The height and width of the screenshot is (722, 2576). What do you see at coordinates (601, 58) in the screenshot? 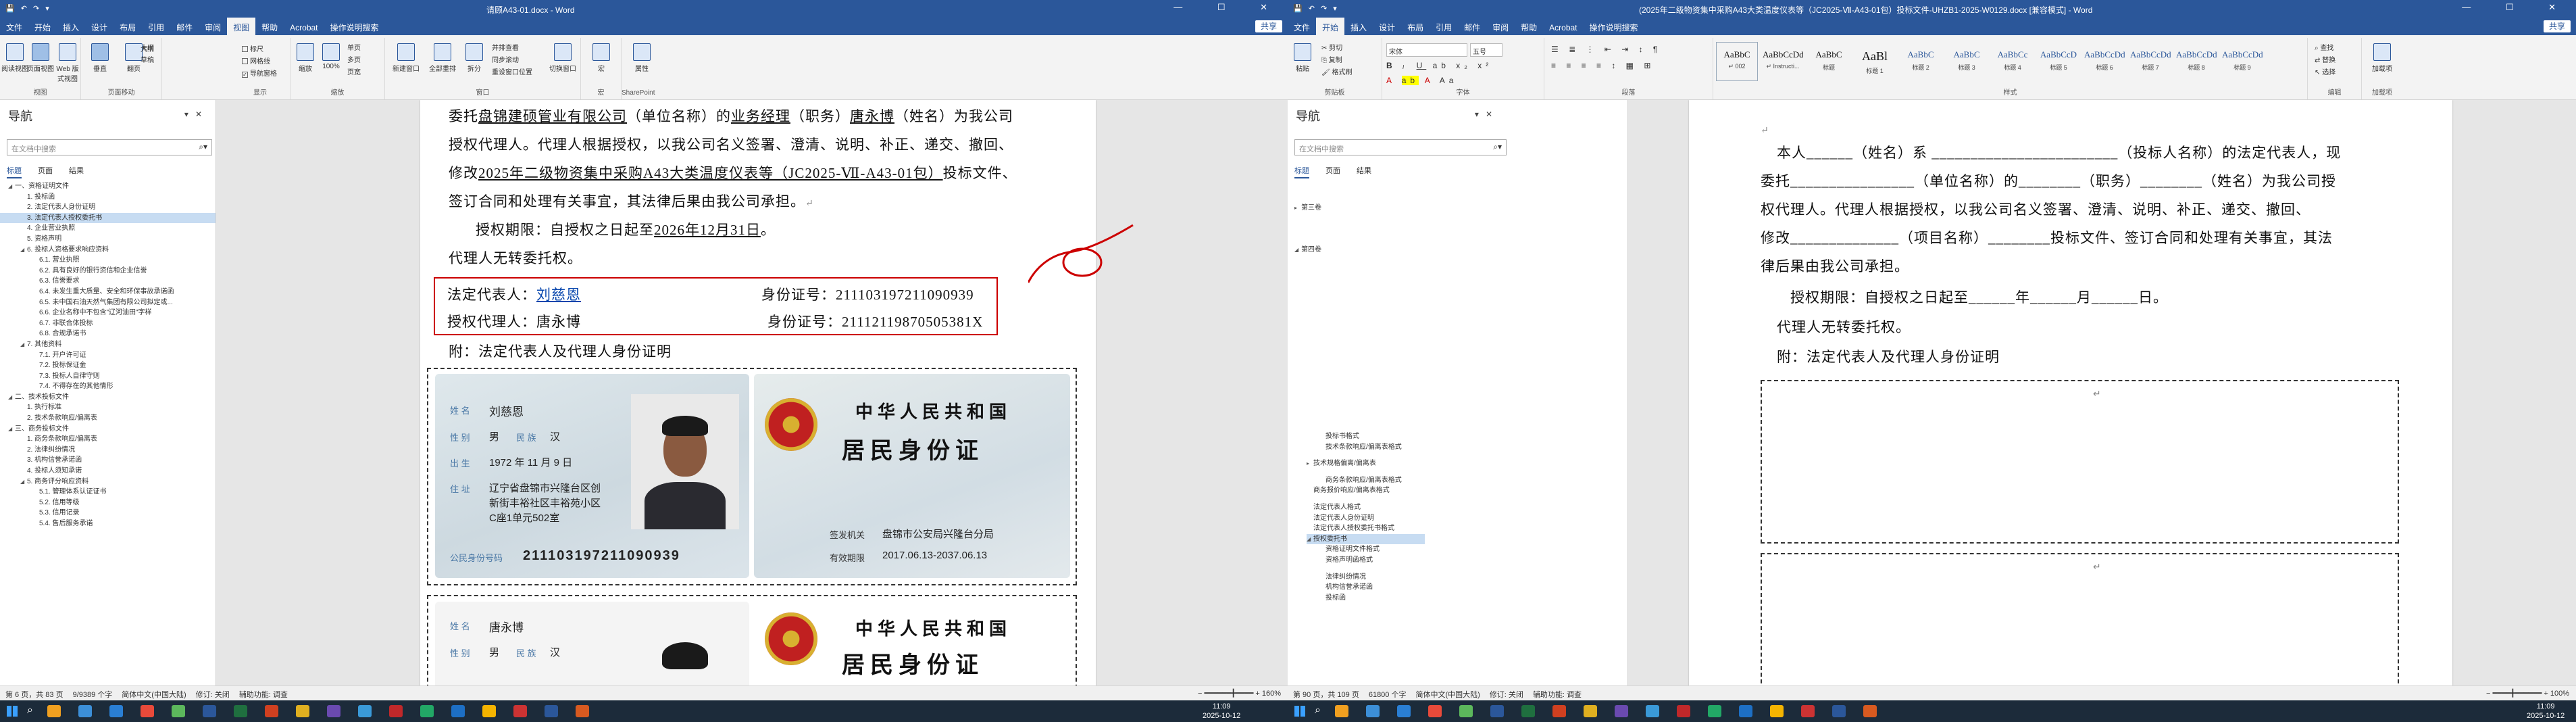
I see `macros-button: 宏` at bounding box center [601, 58].